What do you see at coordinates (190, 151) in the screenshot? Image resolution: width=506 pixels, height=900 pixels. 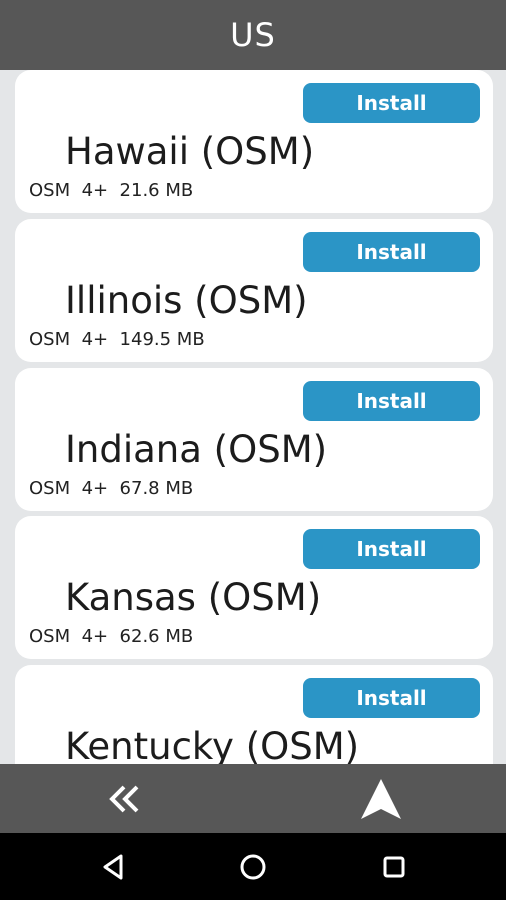 I see `region-name: Hawaii (OSM)` at bounding box center [190, 151].